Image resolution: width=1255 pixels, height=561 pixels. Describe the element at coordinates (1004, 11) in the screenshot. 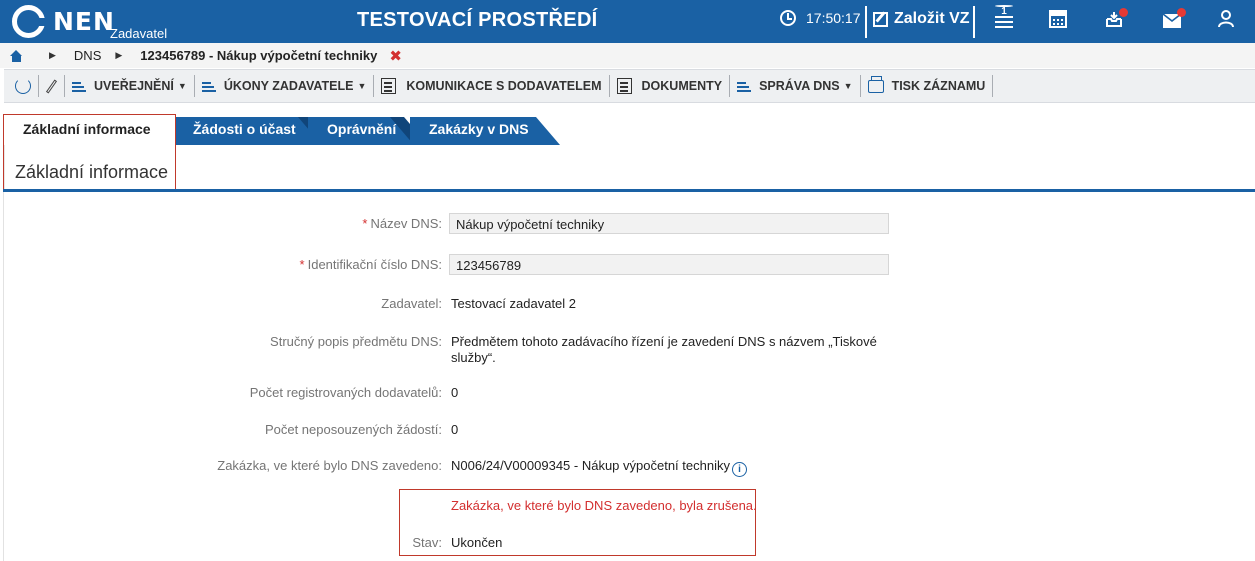

I see `notification-badge: 1` at that location.